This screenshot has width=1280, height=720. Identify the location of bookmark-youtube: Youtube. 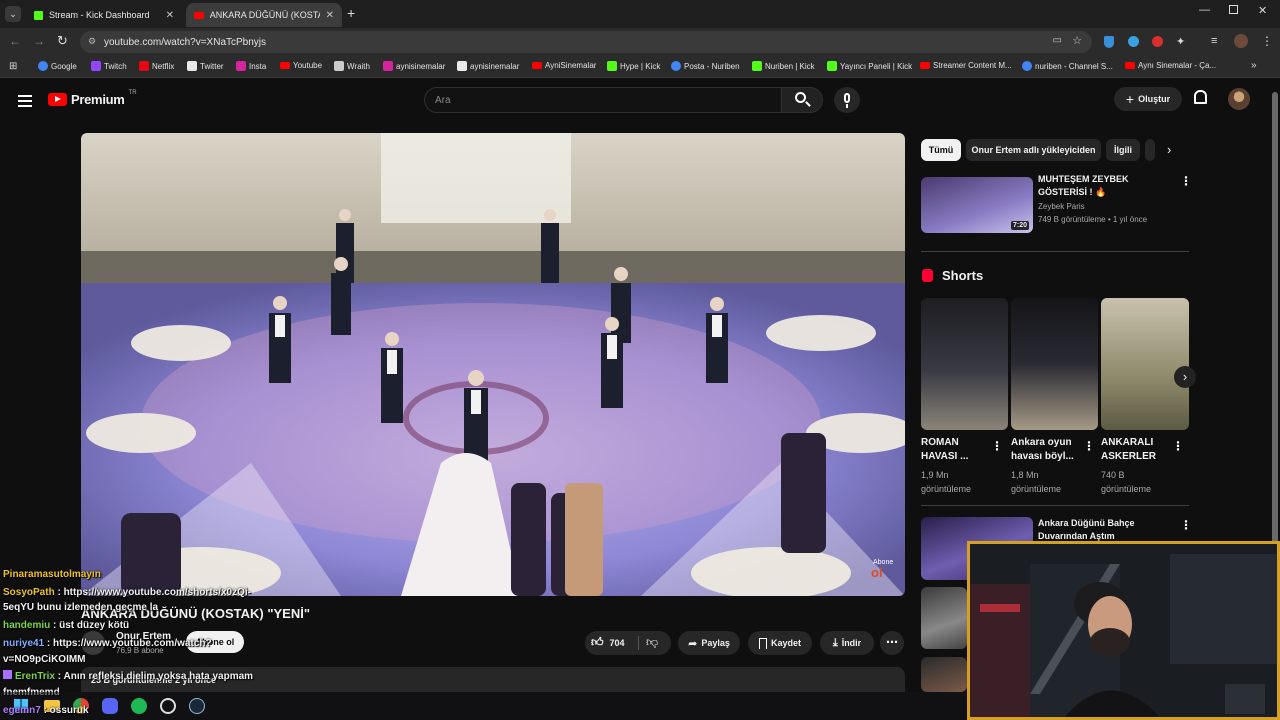
(301, 65).